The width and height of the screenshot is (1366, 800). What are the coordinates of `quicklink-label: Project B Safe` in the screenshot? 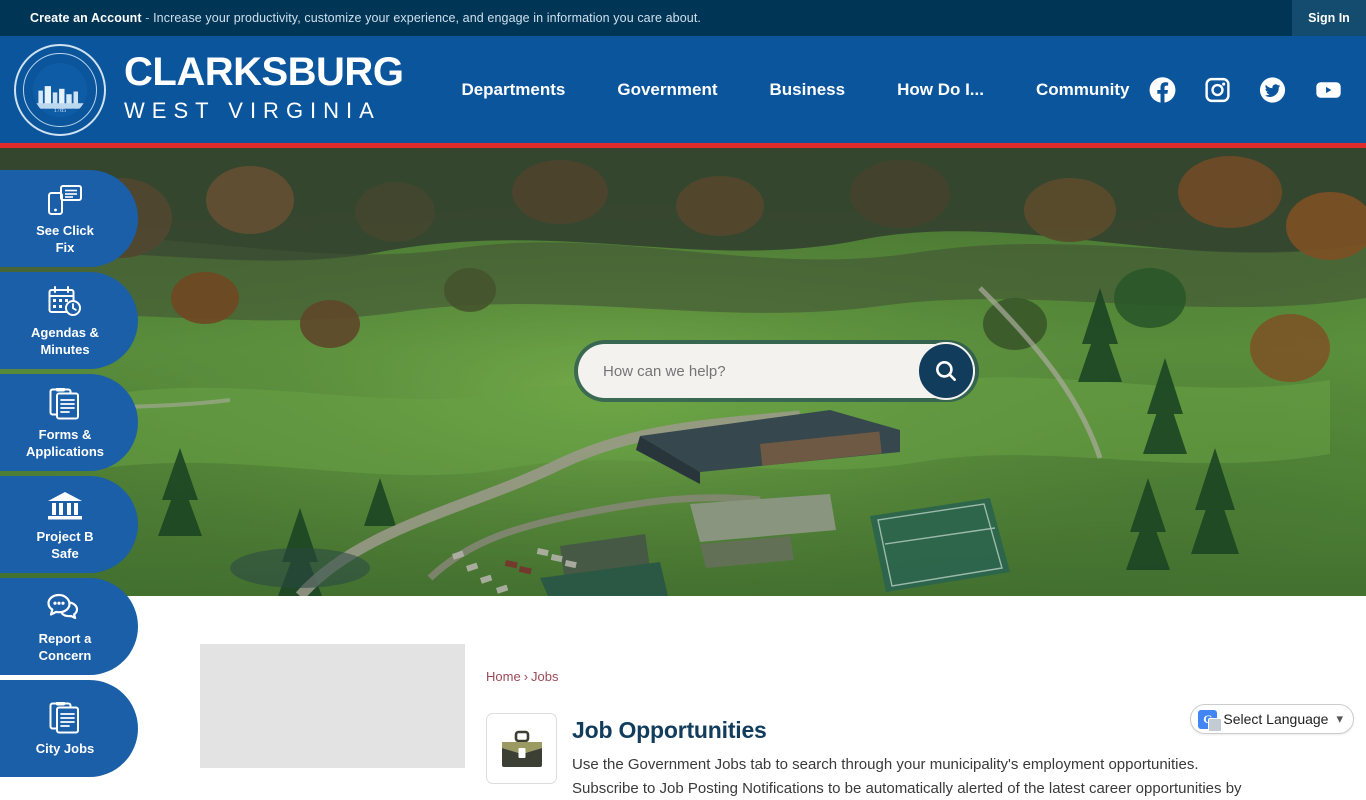 It's located at (65, 545).